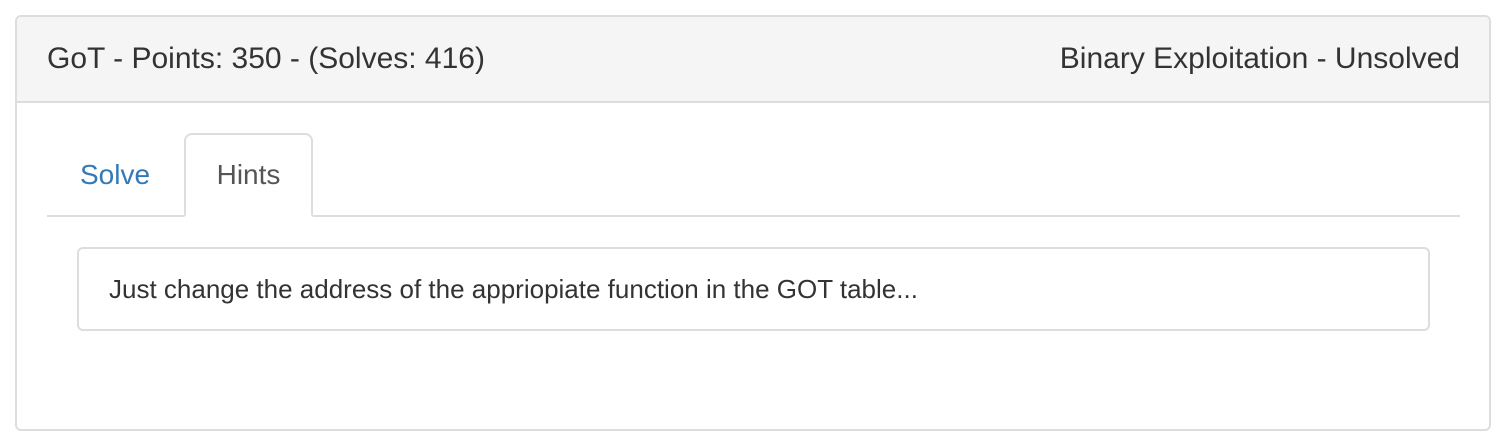 The image size is (1506, 444). I want to click on tab-hints: Hints, so click(248, 175).